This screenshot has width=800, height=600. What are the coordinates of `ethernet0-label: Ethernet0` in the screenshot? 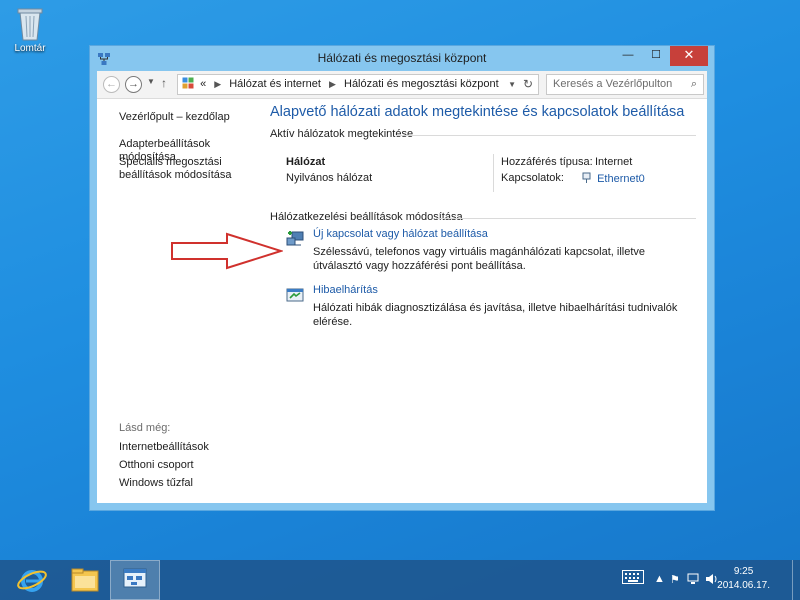 It's located at (621, 179).